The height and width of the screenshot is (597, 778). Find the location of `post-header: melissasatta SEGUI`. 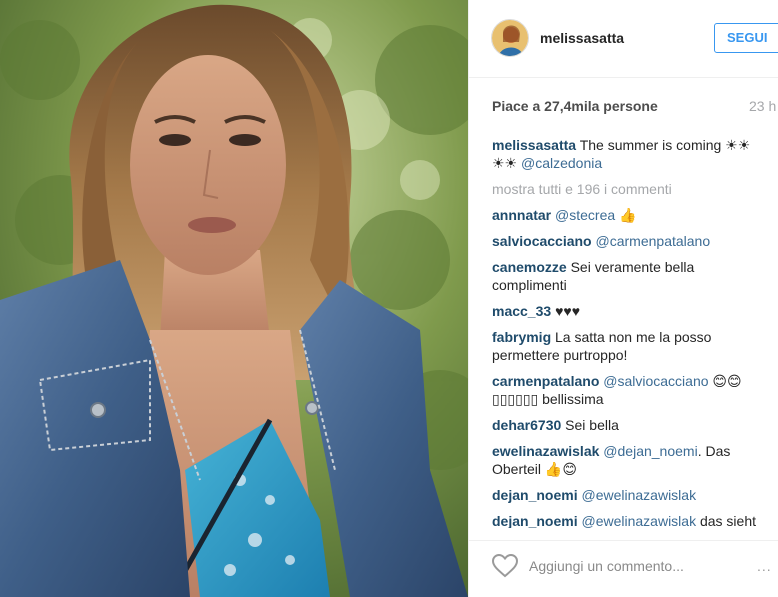

post-header: melissasatta SEGUI is located at coordinates (623, 39).